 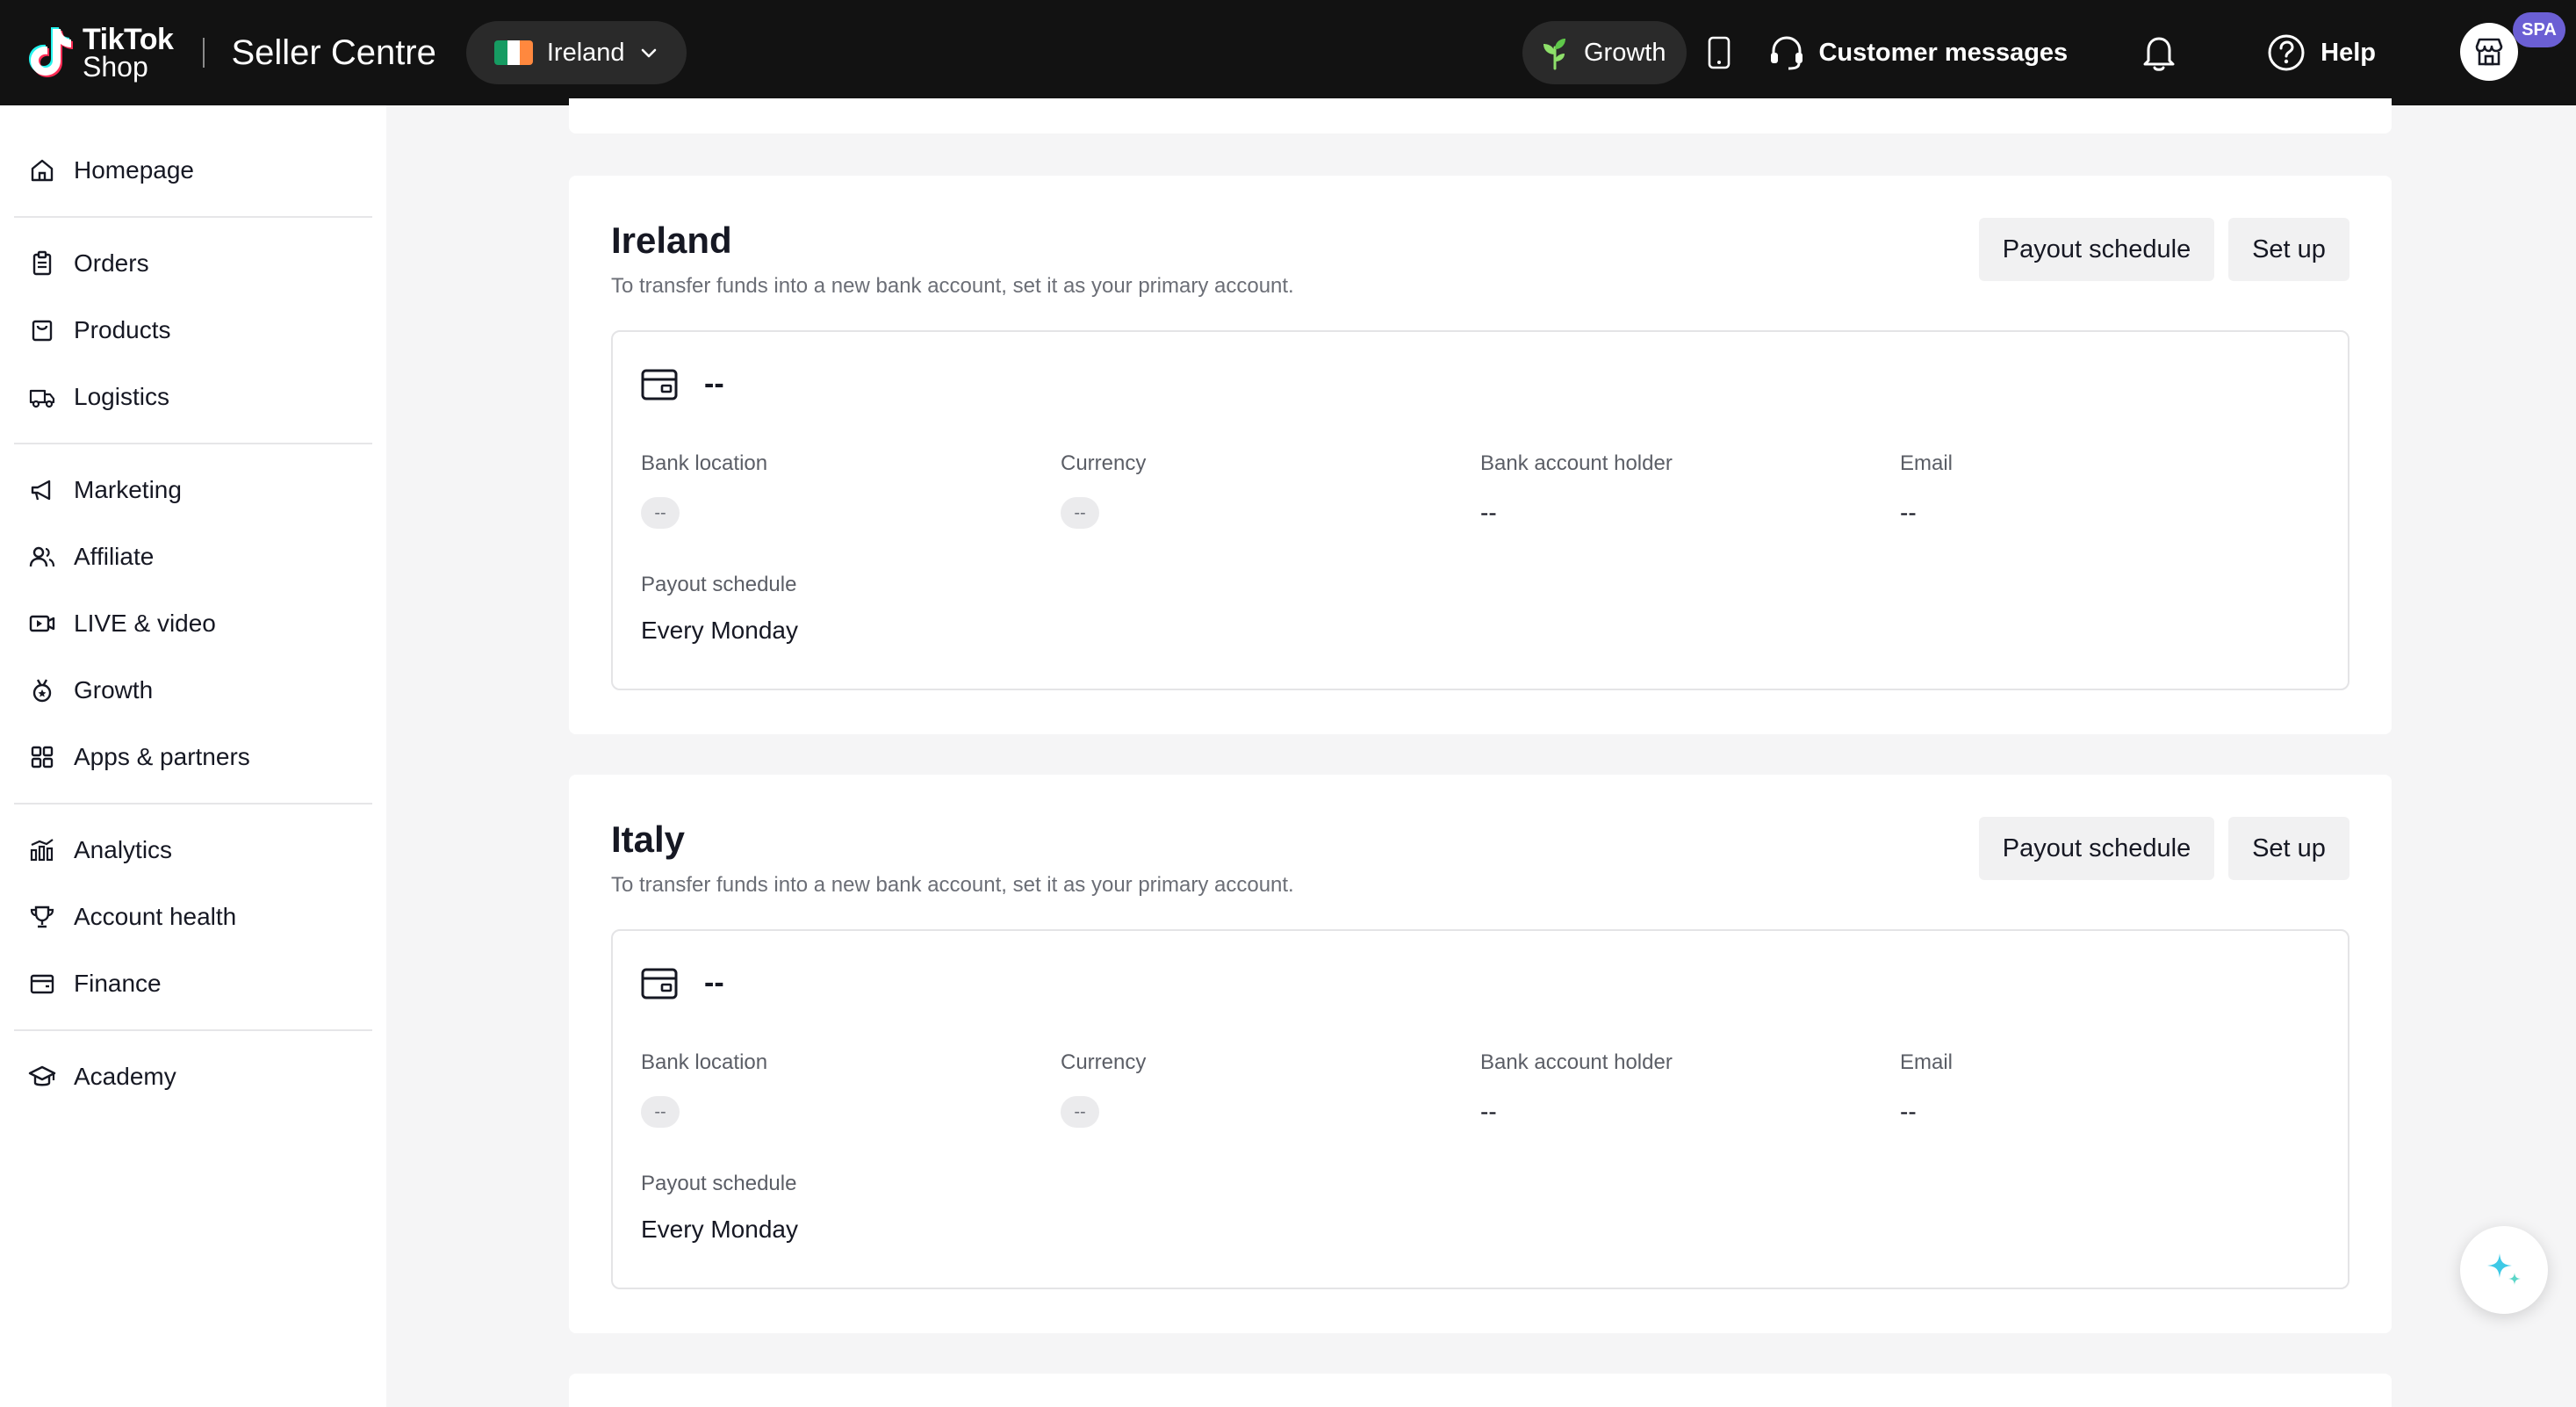 I want to click on sidebar-item-orders: Orders, so click(x=193, y=264).